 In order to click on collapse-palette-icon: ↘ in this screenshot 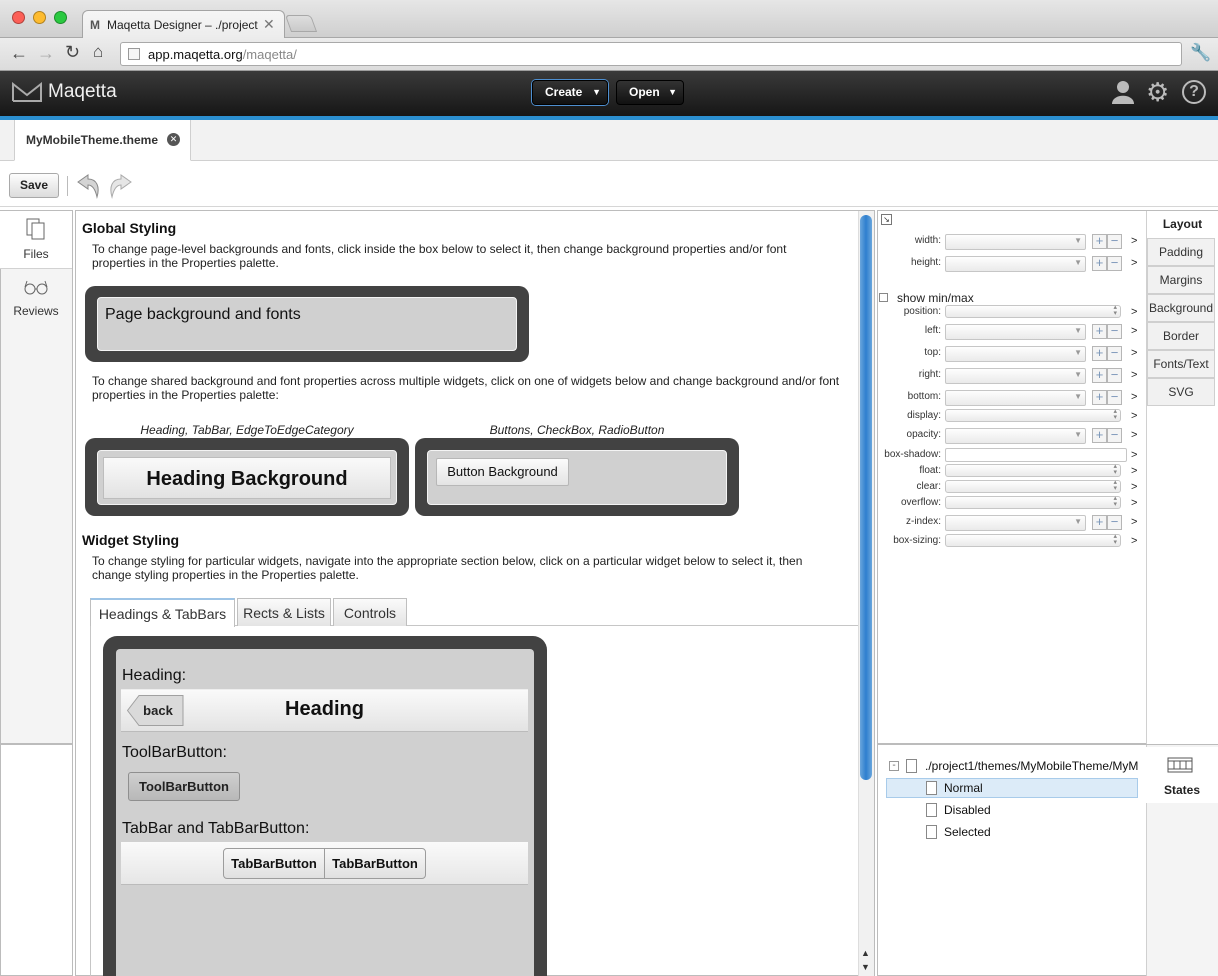, I will do `click(886, 219)`.